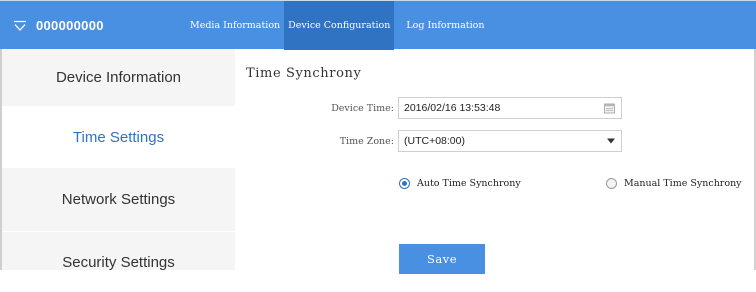  Describe the element at coordinates (469, 183) in the screenshot. I see `auto-sync-label: Auto Time Synchrony` at that location.